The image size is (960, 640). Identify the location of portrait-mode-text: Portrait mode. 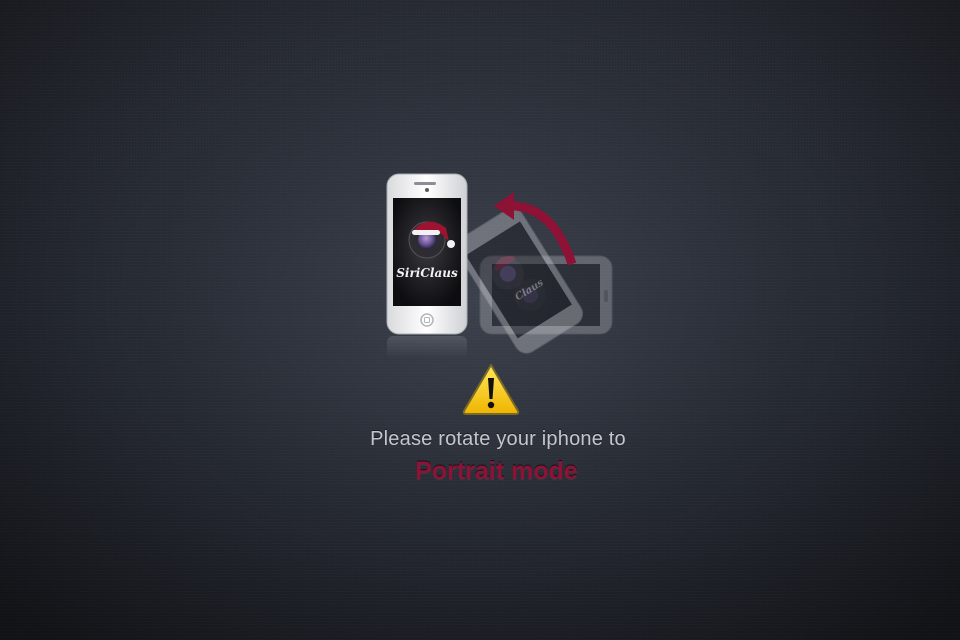
(496, 471).